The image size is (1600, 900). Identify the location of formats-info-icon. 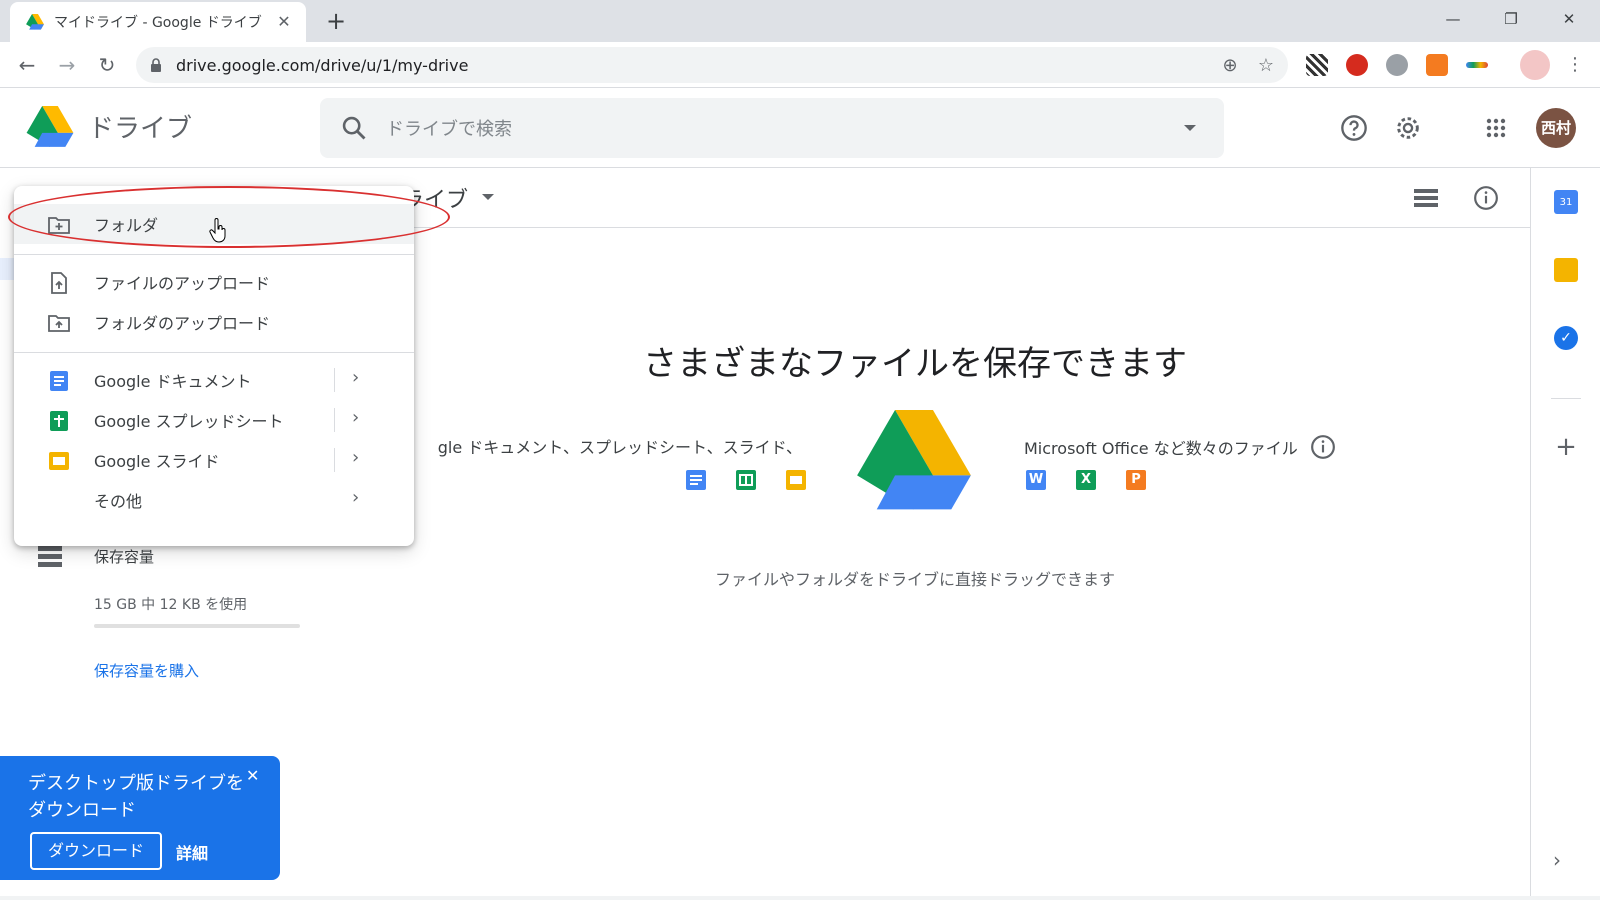
(1323, 447).